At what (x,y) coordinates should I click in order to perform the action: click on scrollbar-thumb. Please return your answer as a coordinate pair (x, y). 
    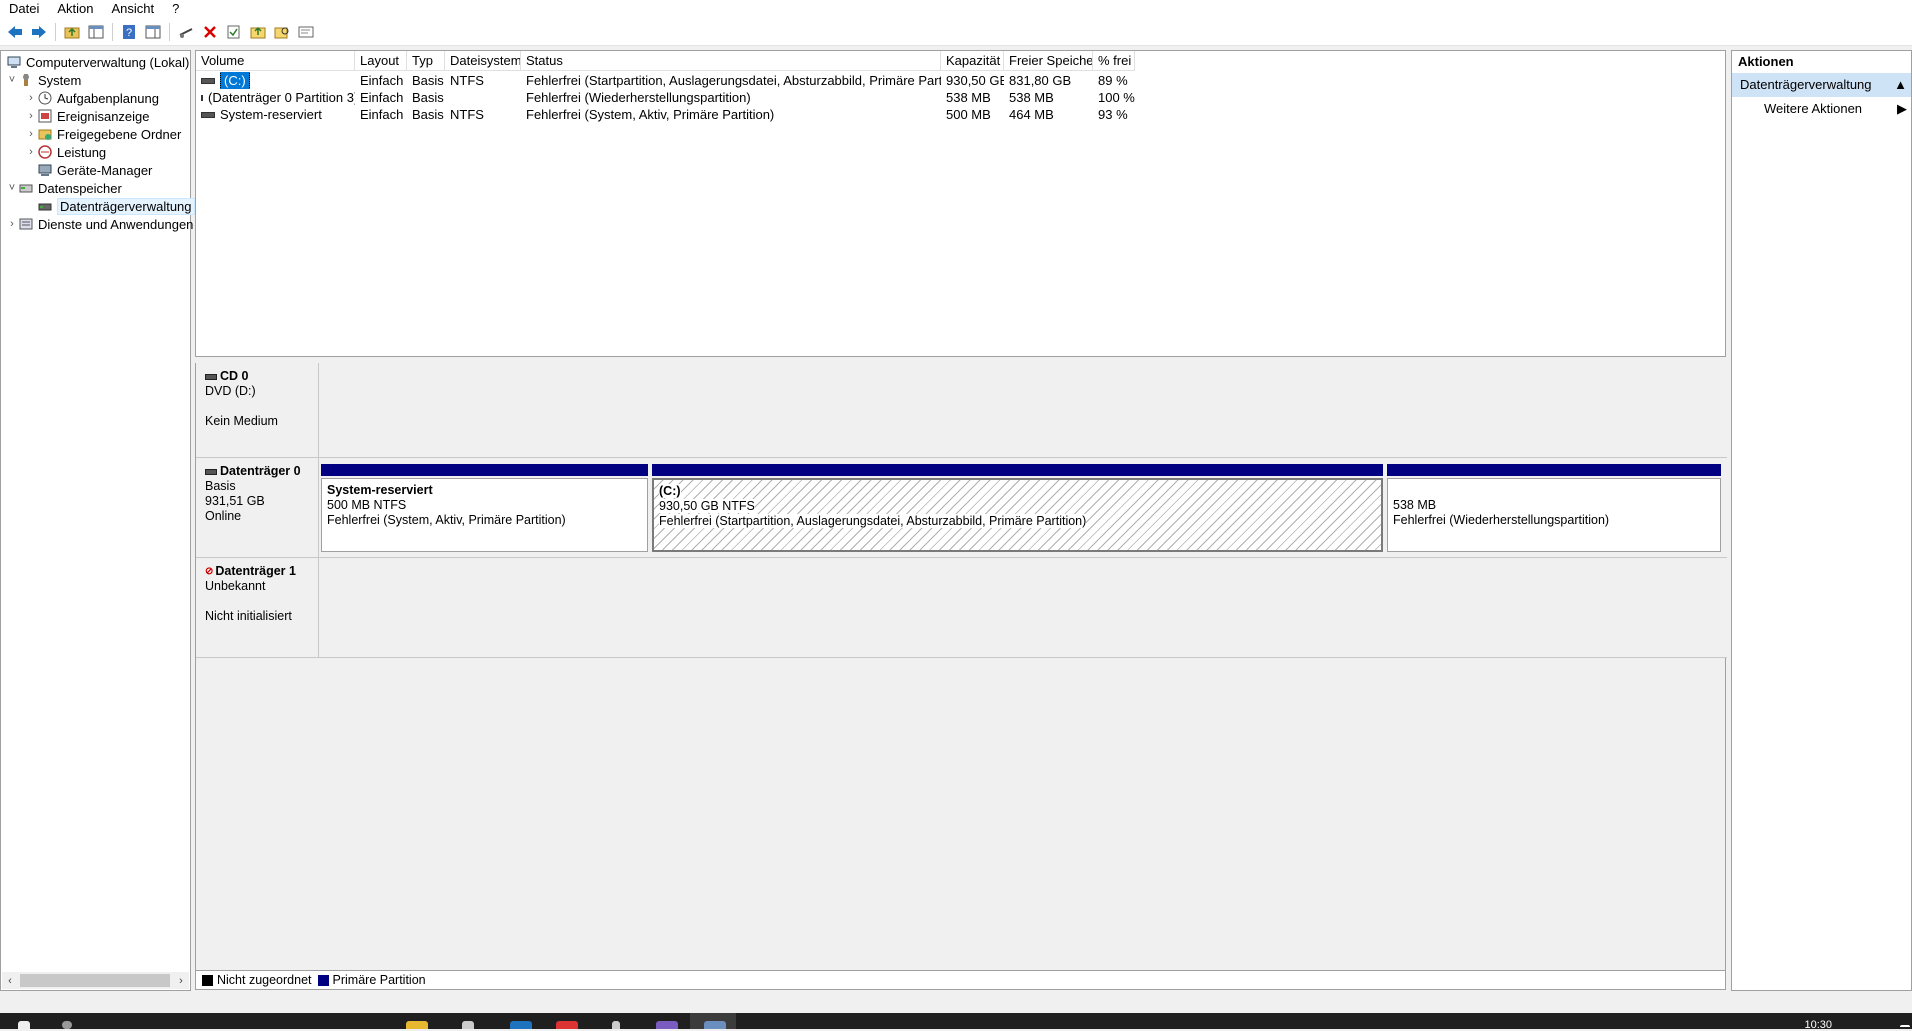
    Looking at the image, I should click on (95, 980).